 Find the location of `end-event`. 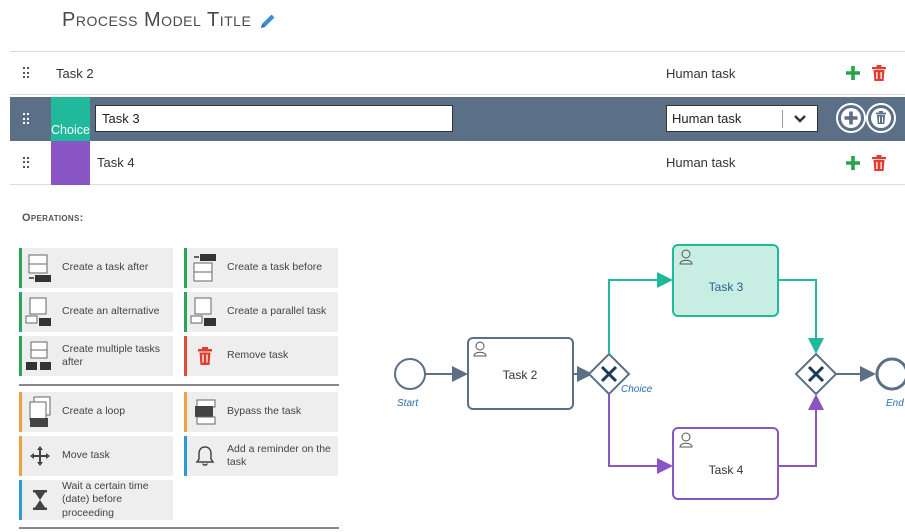

end-event is located at coordinates (890, 374).